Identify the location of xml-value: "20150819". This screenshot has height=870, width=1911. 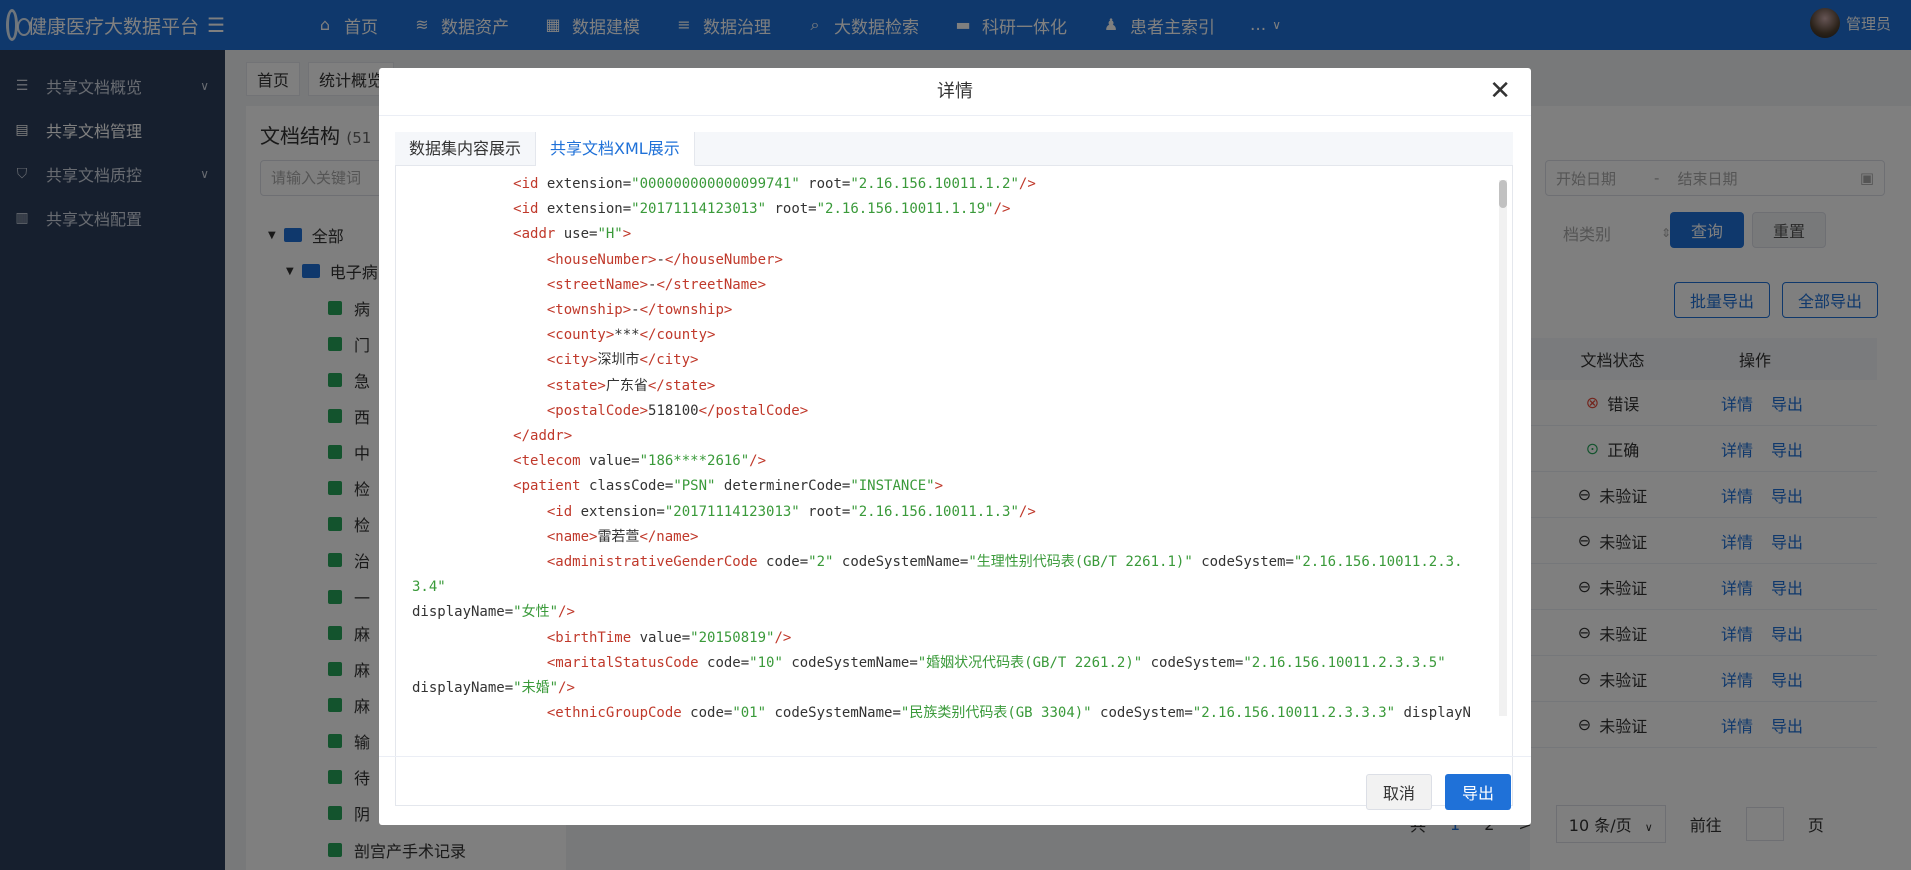
(732, 637).